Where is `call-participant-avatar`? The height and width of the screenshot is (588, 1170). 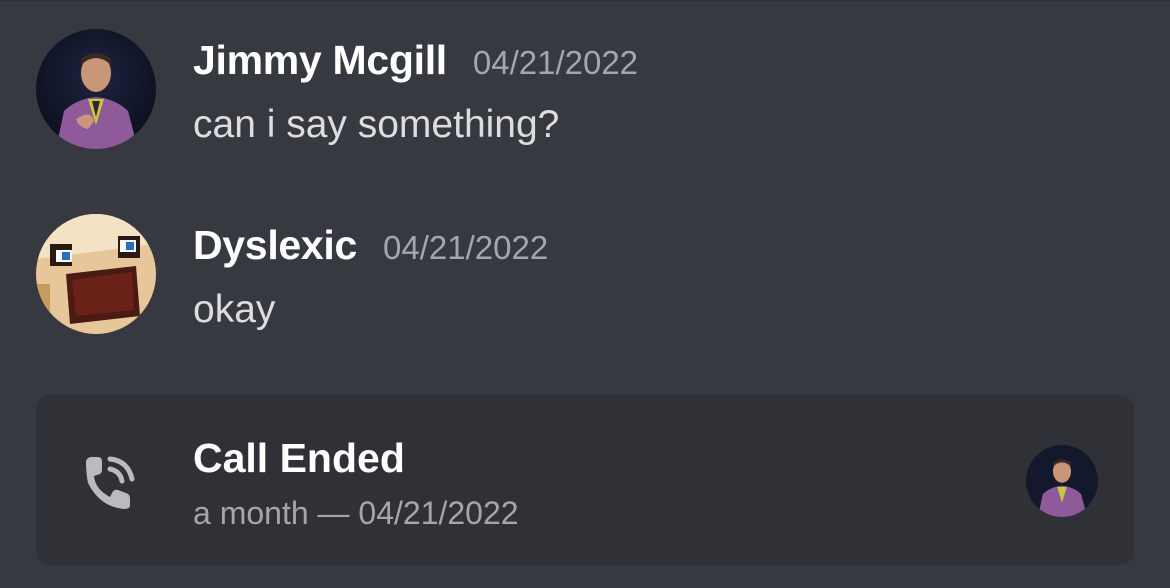 call-participant-avatar is located at coordinates (1062, 481).